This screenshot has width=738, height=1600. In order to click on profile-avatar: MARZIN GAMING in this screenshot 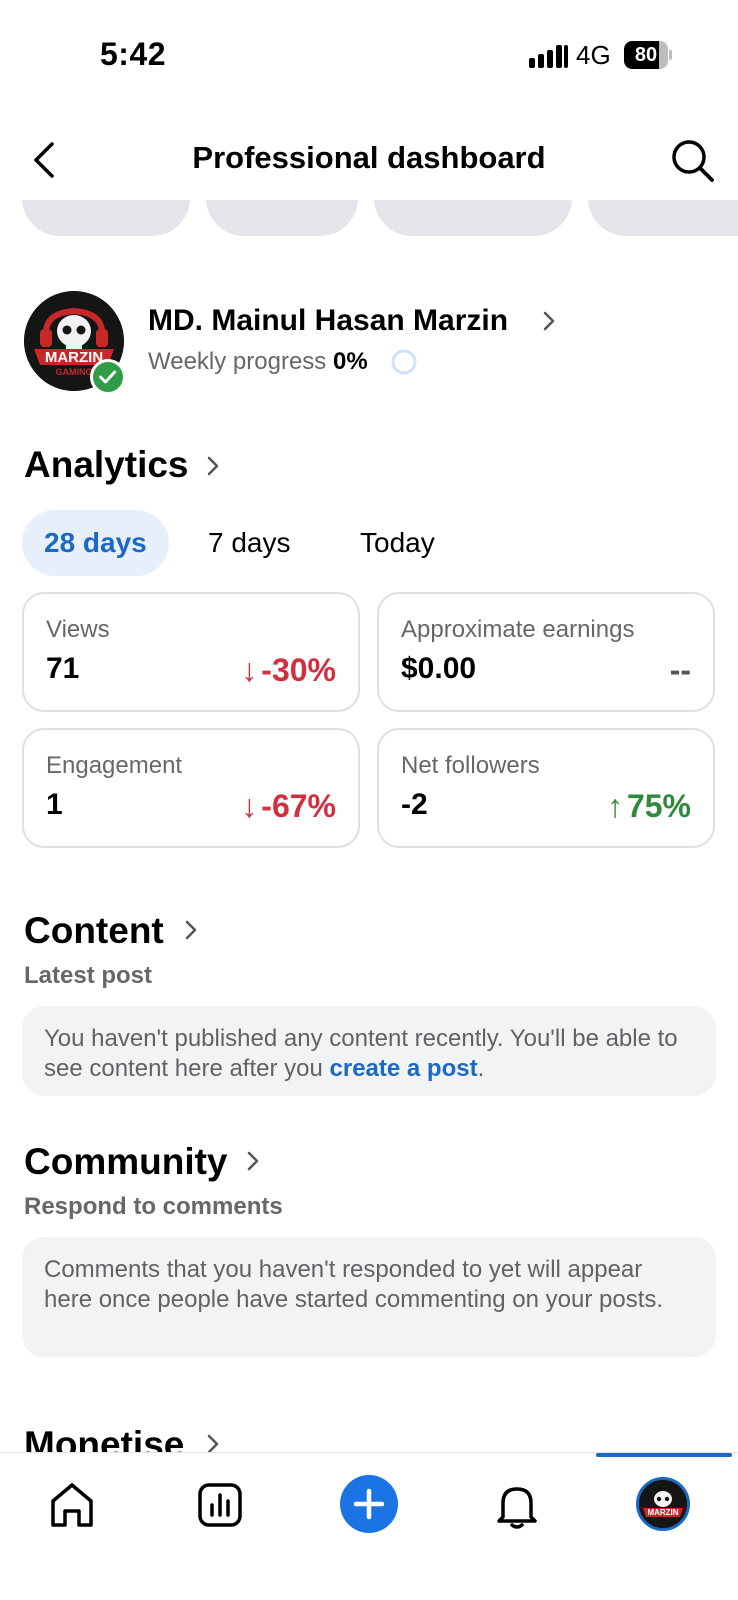, I will do `click(76, 343)`.